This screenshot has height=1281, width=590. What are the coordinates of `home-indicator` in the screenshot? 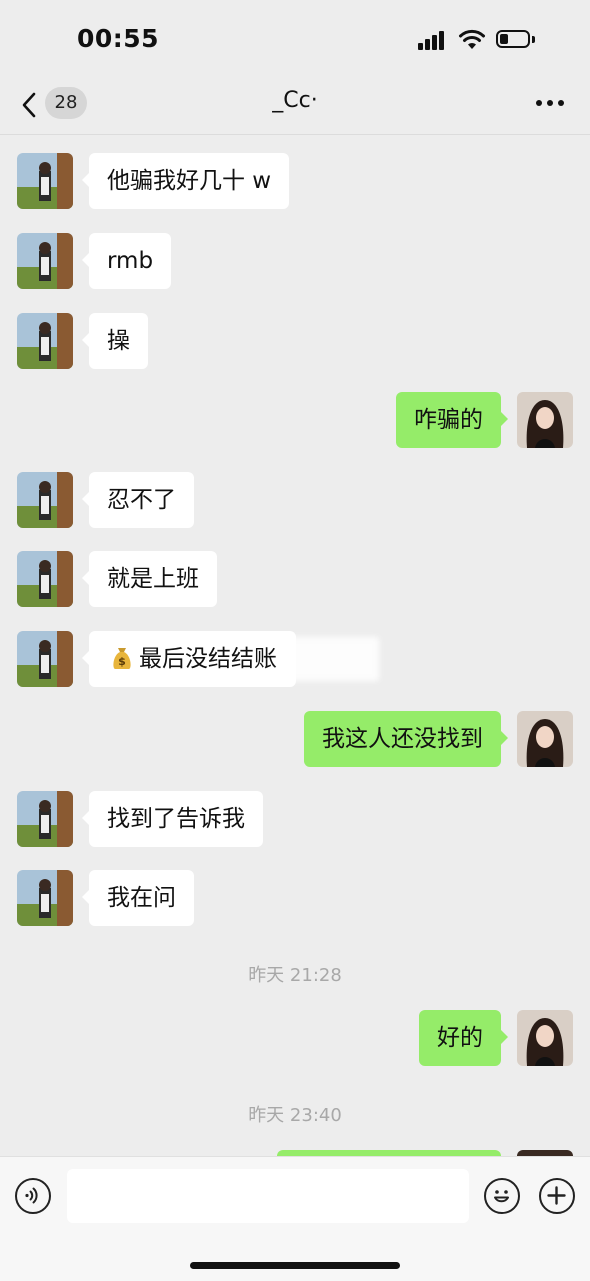 It's located at (295, 1265).